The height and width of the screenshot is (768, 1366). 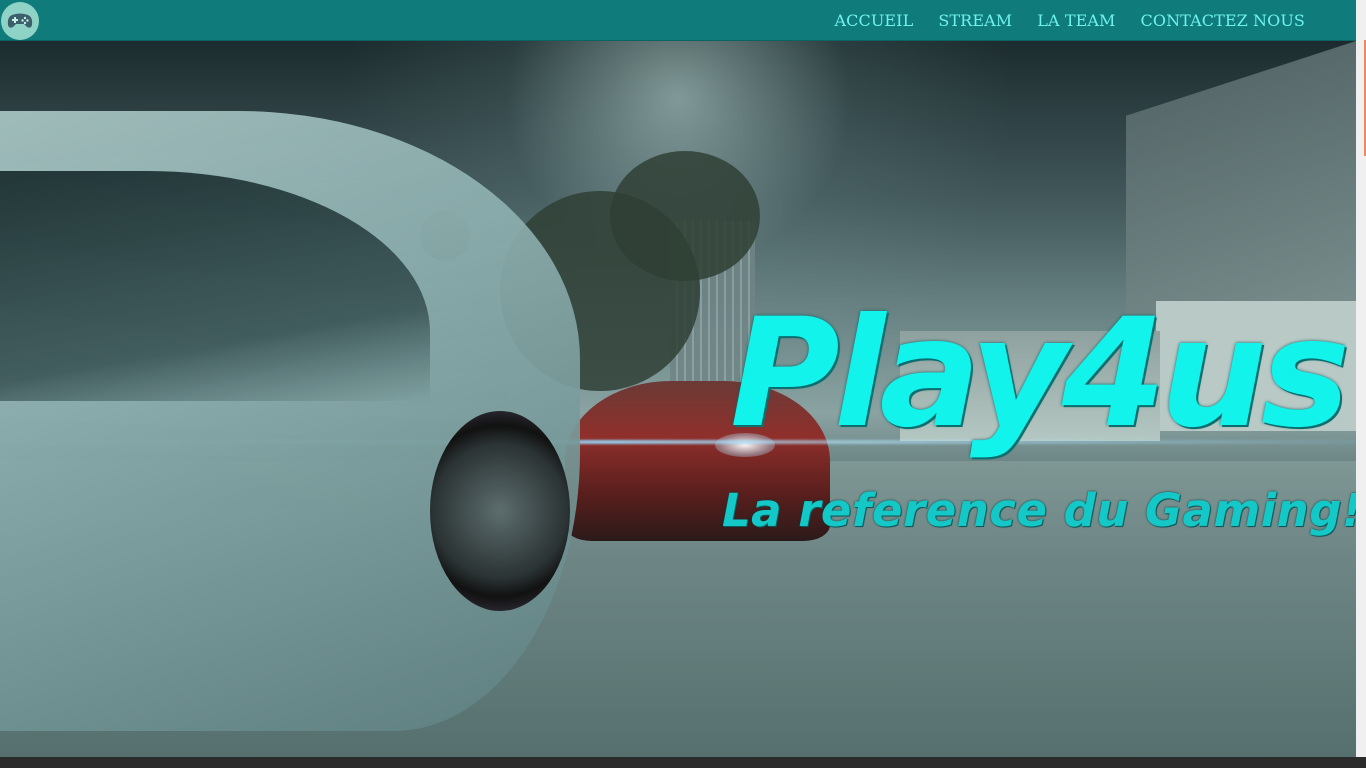 I want to click on logo, so click(x=20, y=21).